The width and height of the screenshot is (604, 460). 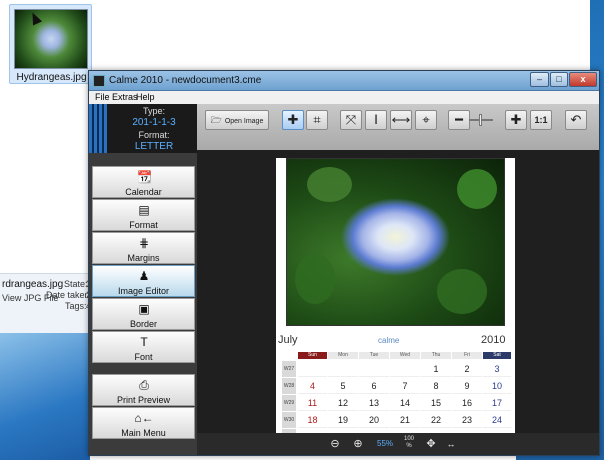 I want to click on zoom-in-icon: ✚, so click(x=516, y=120).